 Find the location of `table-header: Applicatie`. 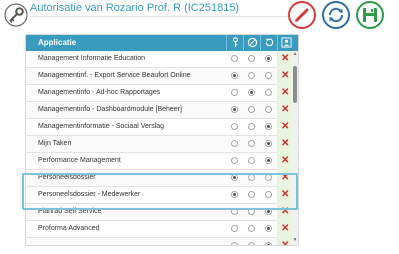

table-header: Applicatie is located at coordinates (162, 43).